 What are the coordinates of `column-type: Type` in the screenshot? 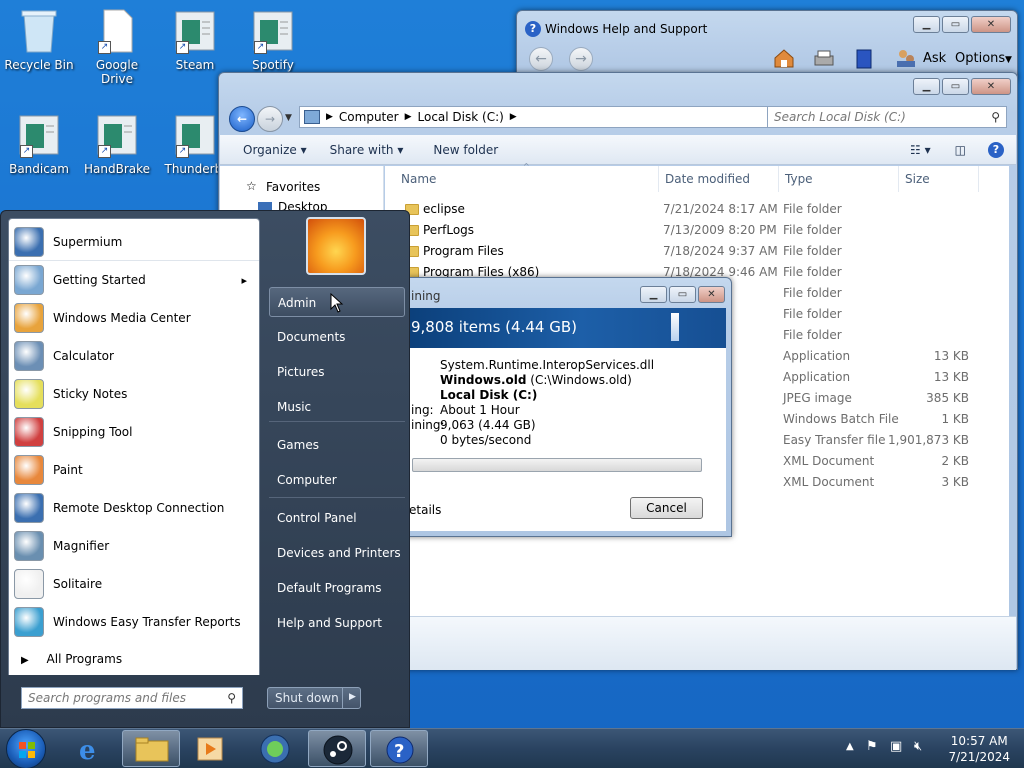 It's located at (839, 179).